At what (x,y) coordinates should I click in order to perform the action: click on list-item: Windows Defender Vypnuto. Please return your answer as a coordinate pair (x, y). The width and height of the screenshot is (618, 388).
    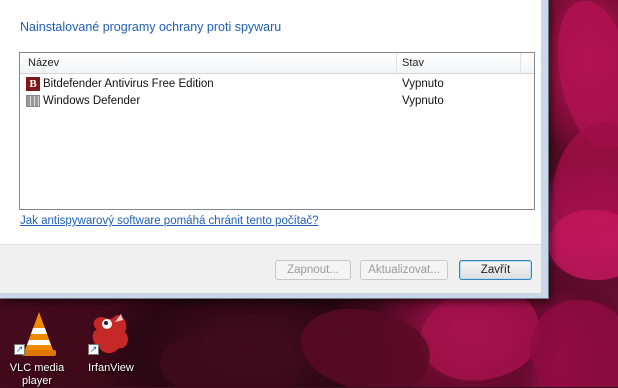
    Looking at the image, I should click on (277, 101).